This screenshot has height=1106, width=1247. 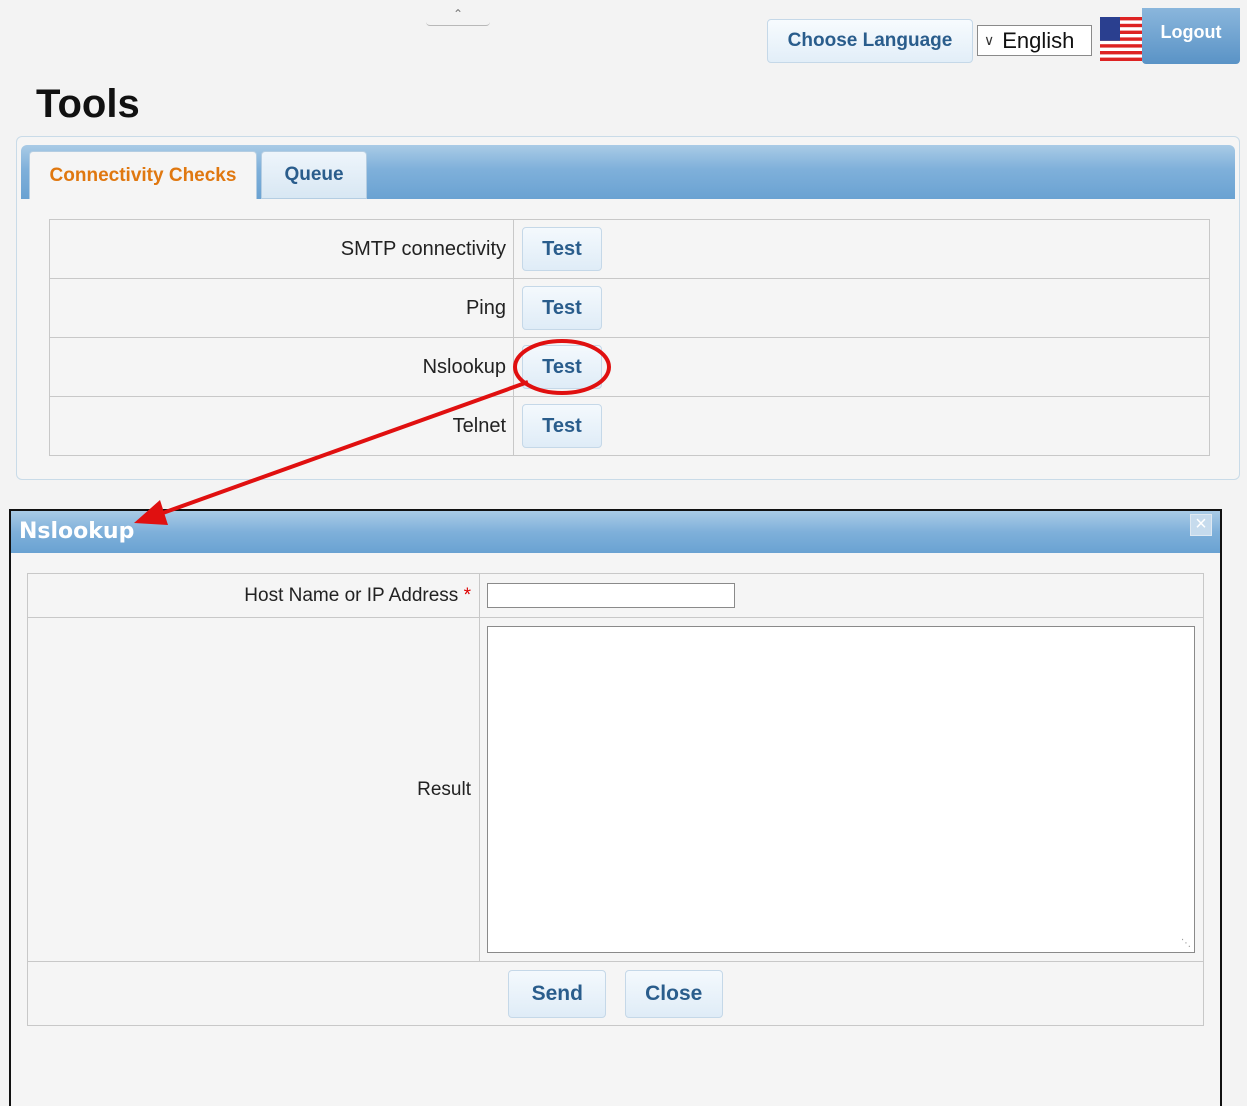 I want to click on collapse-handle: ⌃, so click(x=458, y=17).